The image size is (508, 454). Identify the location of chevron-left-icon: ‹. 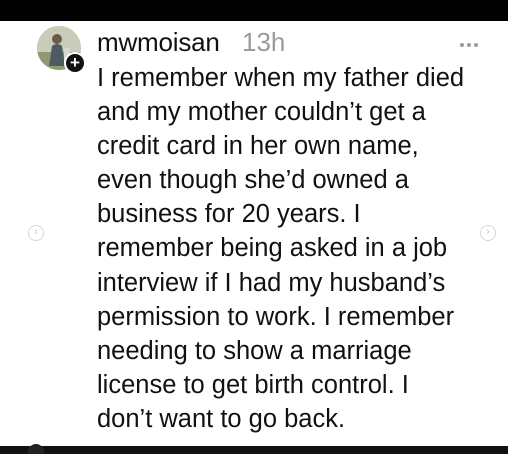
(36, 233).